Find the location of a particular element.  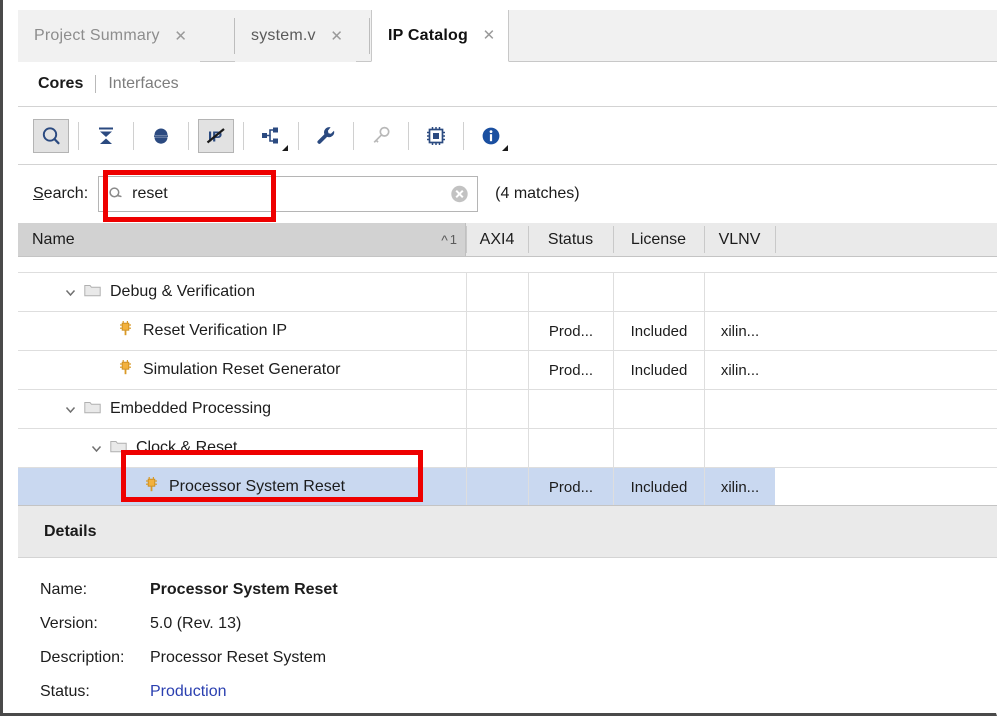

sort-indicator: ^ 1 is located at coordinates (449, 240).